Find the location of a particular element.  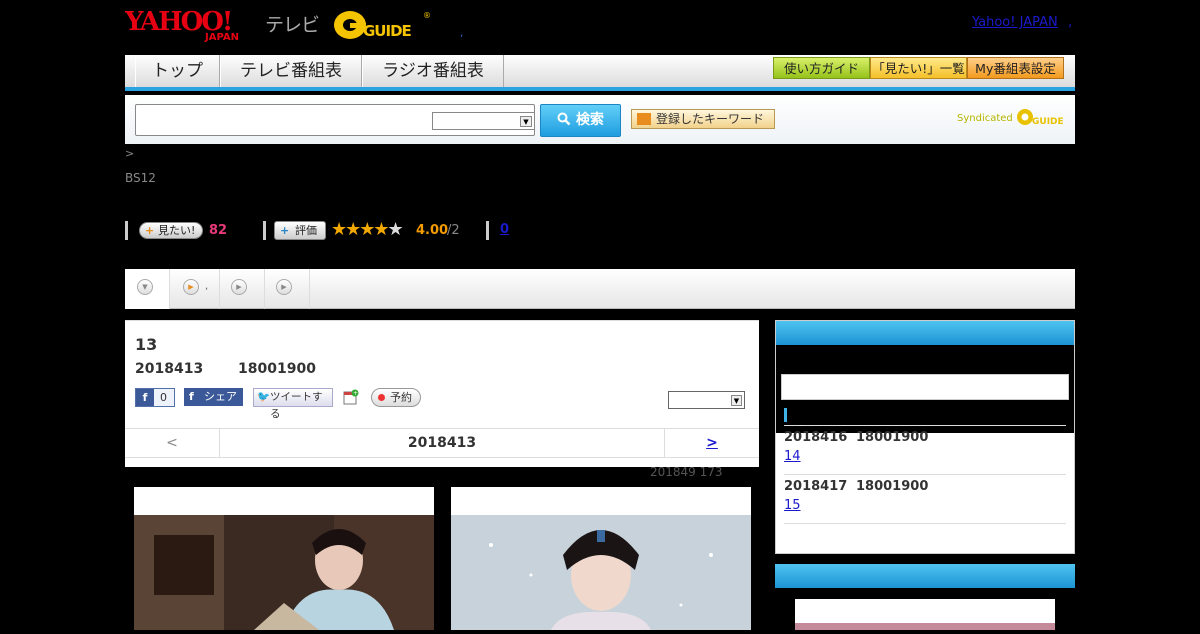

star-rating: ★★★★★ is located at coordinates (367, 229).